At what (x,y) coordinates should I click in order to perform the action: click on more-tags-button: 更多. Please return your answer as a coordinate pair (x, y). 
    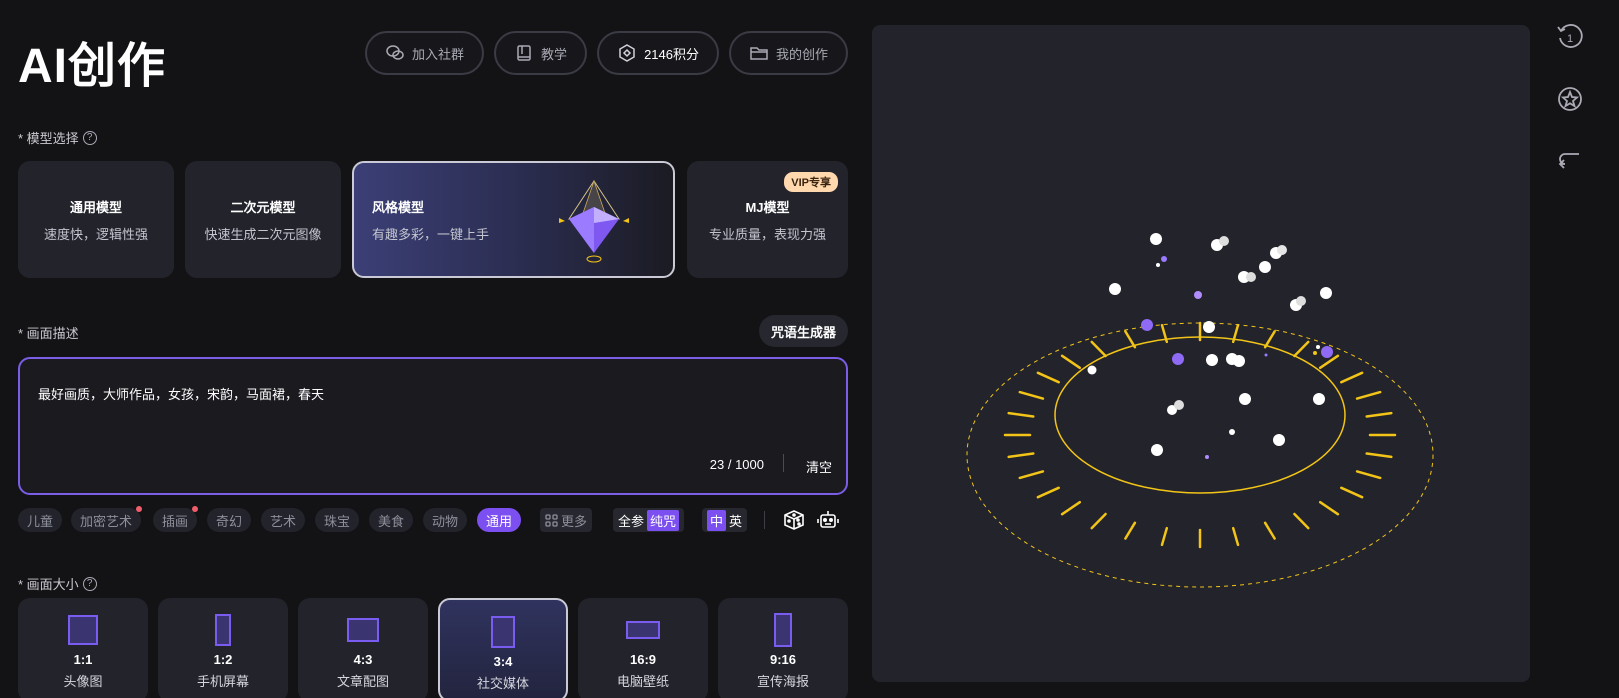
    Looking at the image, I should click on (566, 520).